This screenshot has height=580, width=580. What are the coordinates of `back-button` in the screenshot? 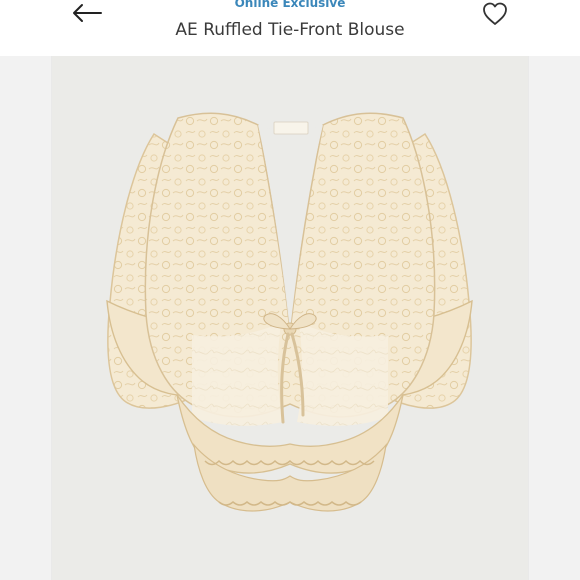 It's located at (87, 13).